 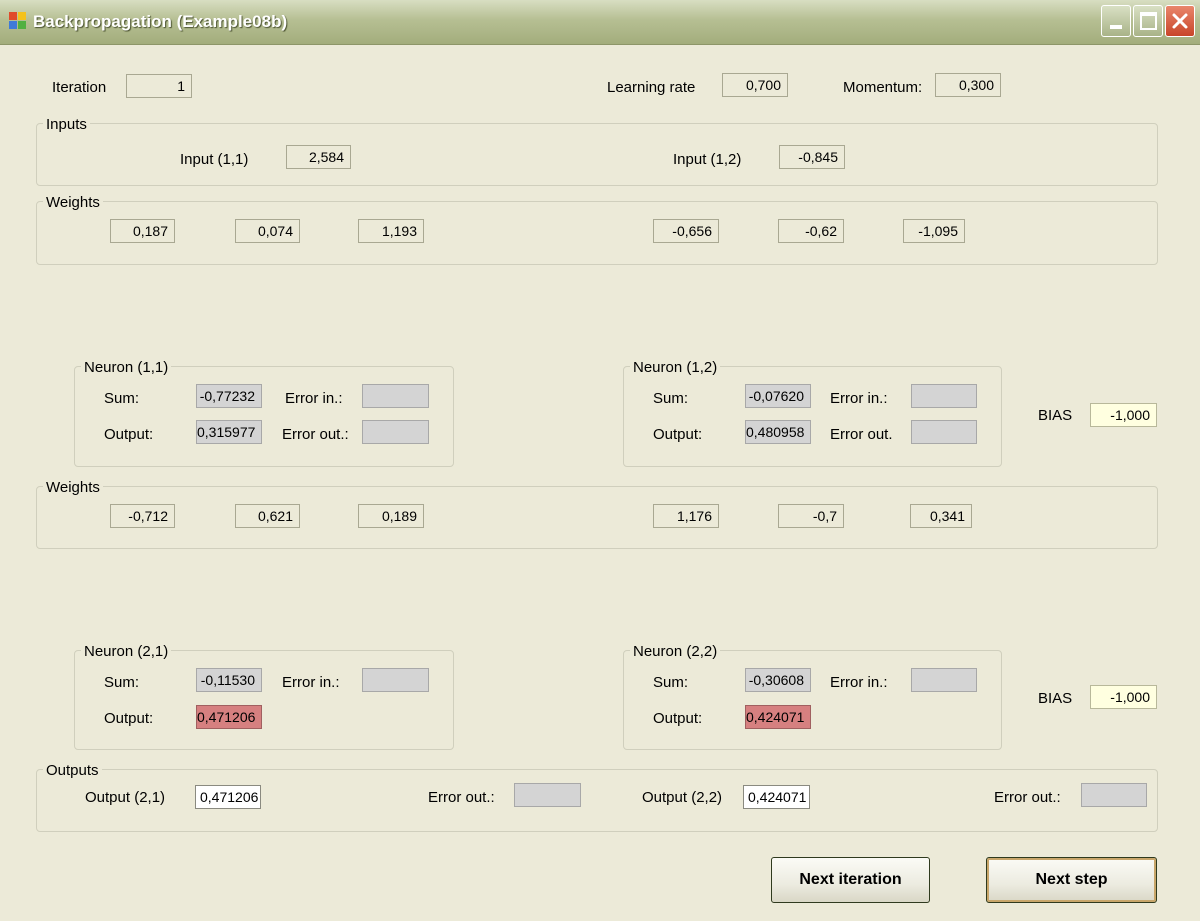 I want to click on neuron-2-1-error-in-label: Error in.:, so click(x=311, y=682).